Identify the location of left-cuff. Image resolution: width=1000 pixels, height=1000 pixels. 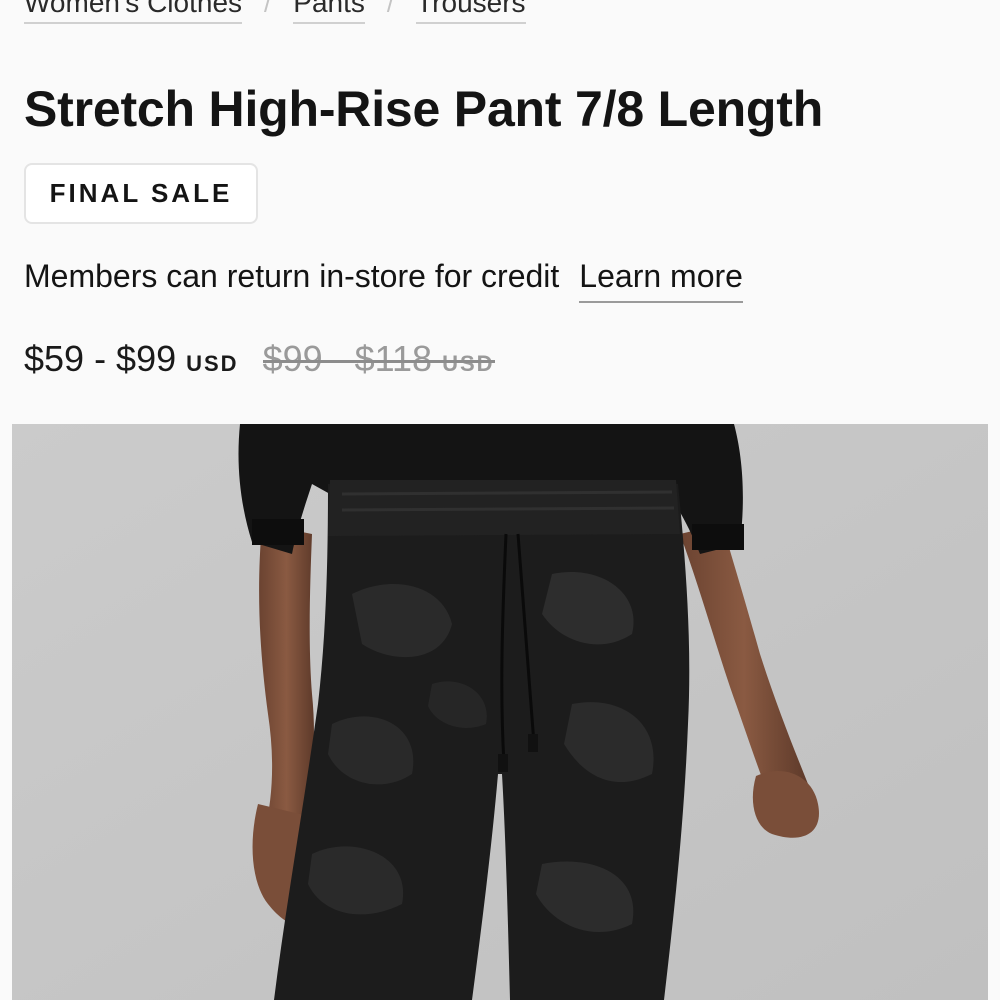
(278, 532).